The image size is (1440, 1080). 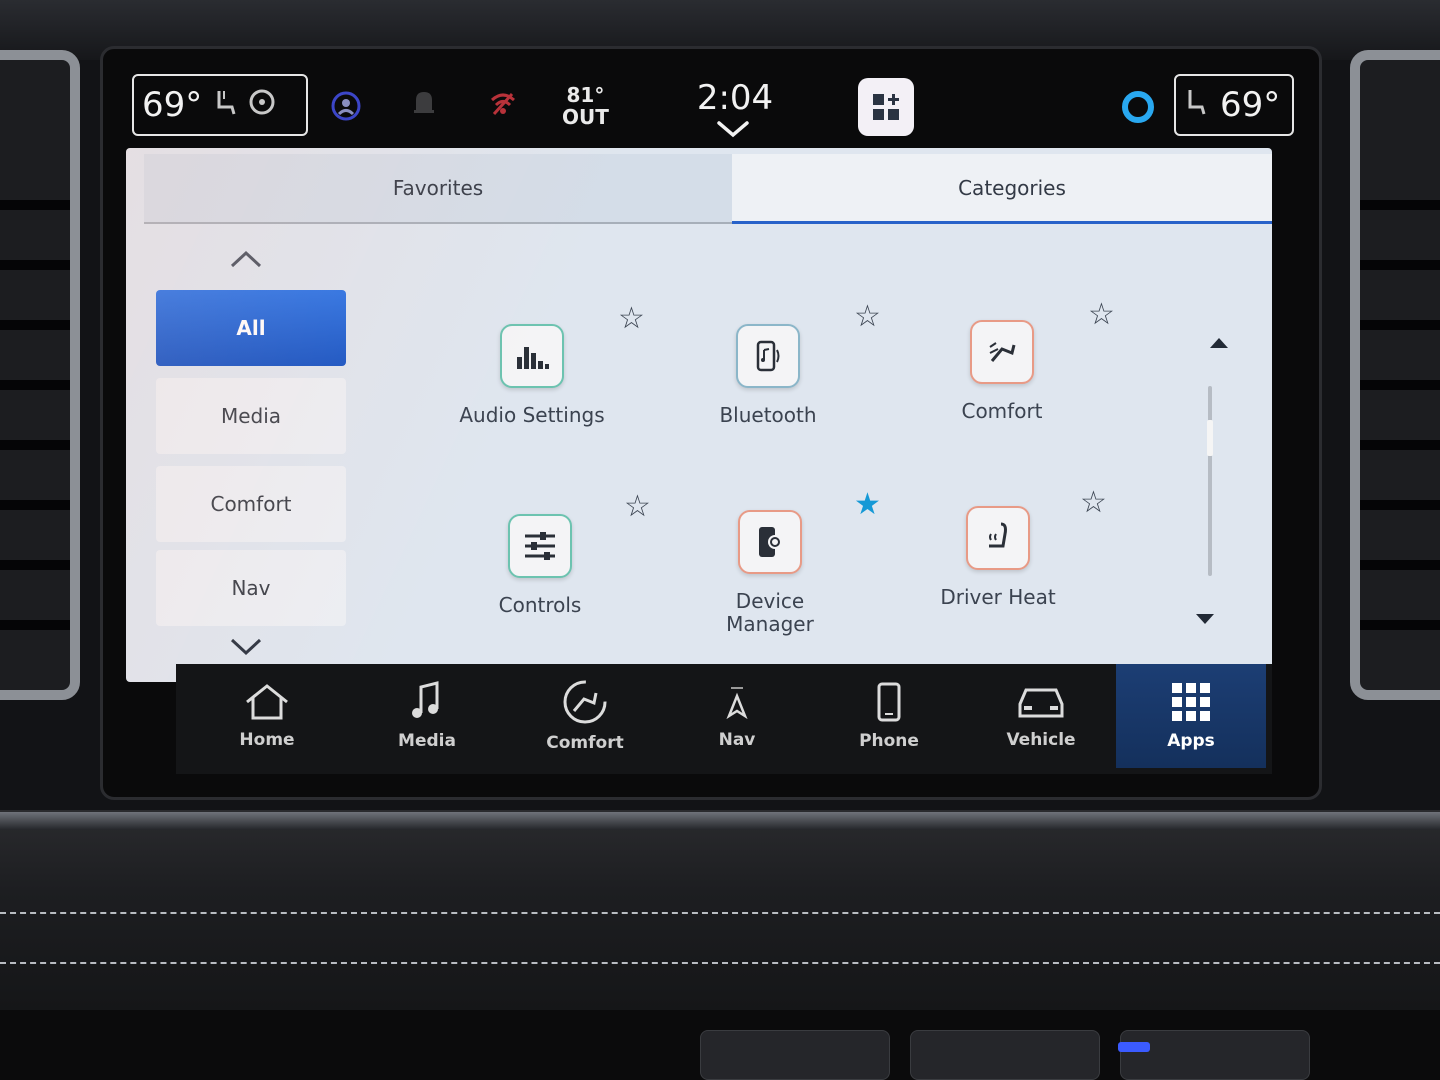 I want to click on bluetooth-phone-icon, so click(x=768, y=356).